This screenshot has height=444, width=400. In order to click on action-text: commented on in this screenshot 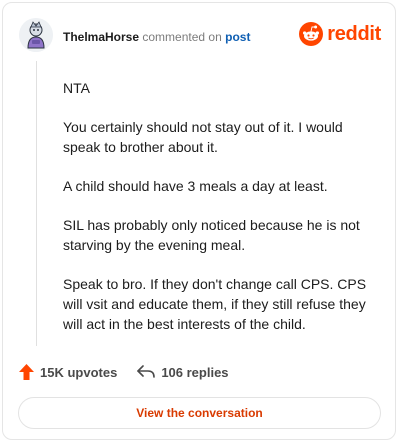, I will do `click(182, 37)`.